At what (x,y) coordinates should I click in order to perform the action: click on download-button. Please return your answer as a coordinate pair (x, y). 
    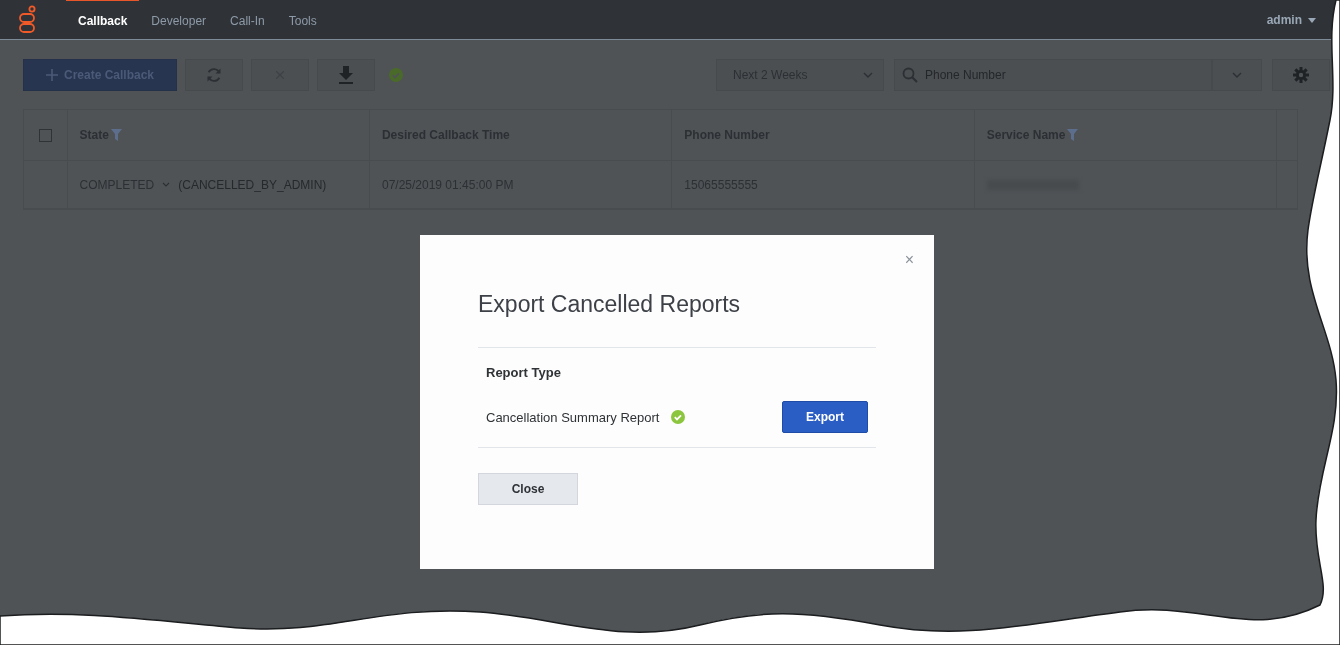
    Looking at the image, I should click on (346, 75).